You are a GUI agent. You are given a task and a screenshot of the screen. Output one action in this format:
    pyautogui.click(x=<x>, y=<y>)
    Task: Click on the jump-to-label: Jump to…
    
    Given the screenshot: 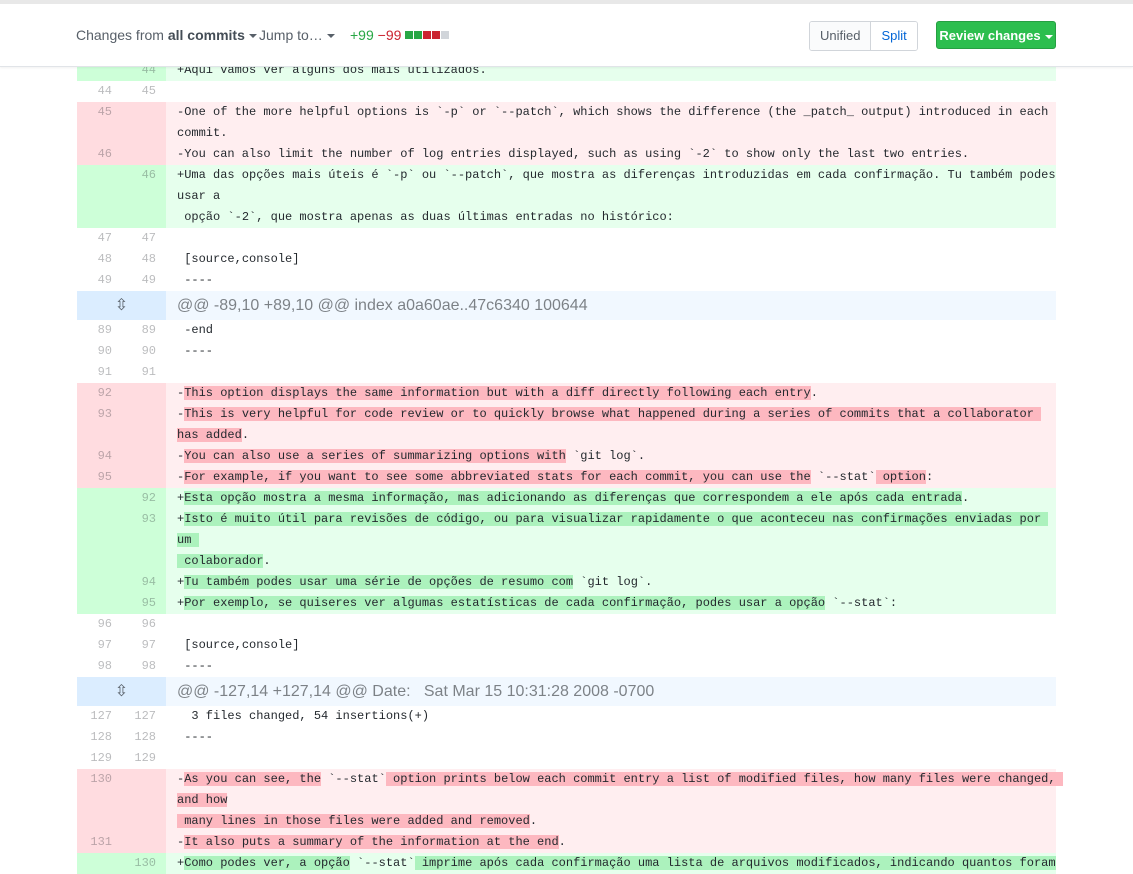 What is the action you would take?
    pyautogui.click(x=291, y=35)
    